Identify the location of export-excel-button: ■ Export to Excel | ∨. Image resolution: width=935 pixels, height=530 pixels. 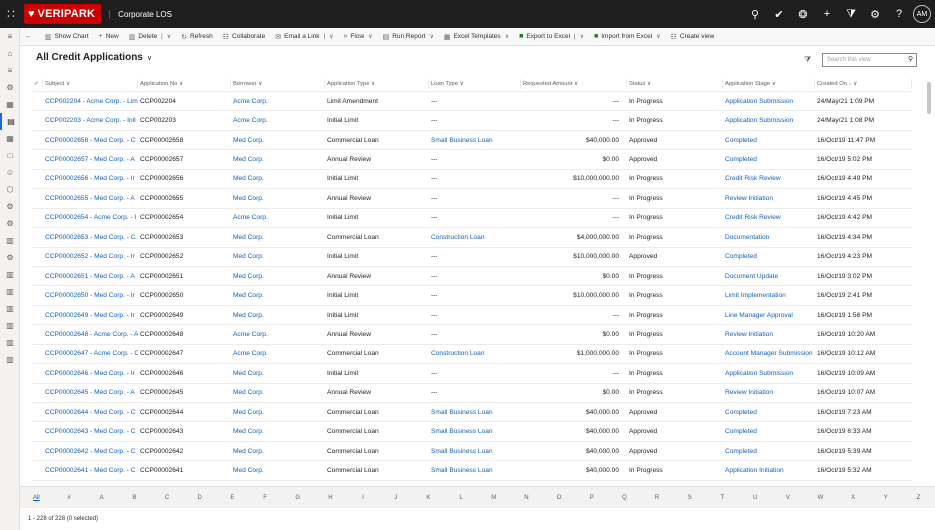
(551, 37).